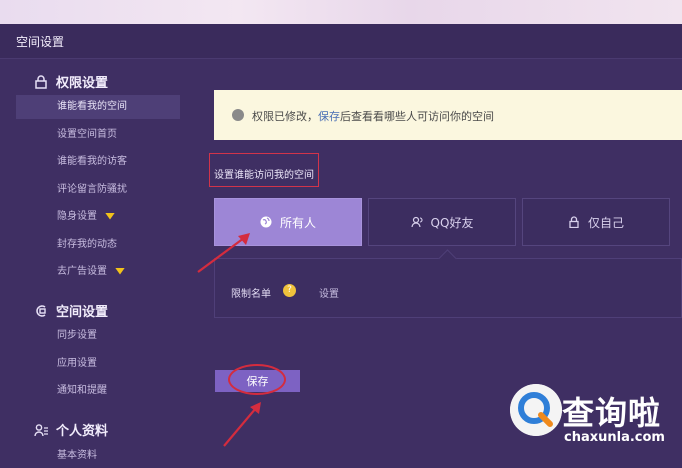 The width and height of the screenshot is (682, 468). Describe the element at coordinates (257, 379) in the screenshot. I see `annotation-circle` at that location.